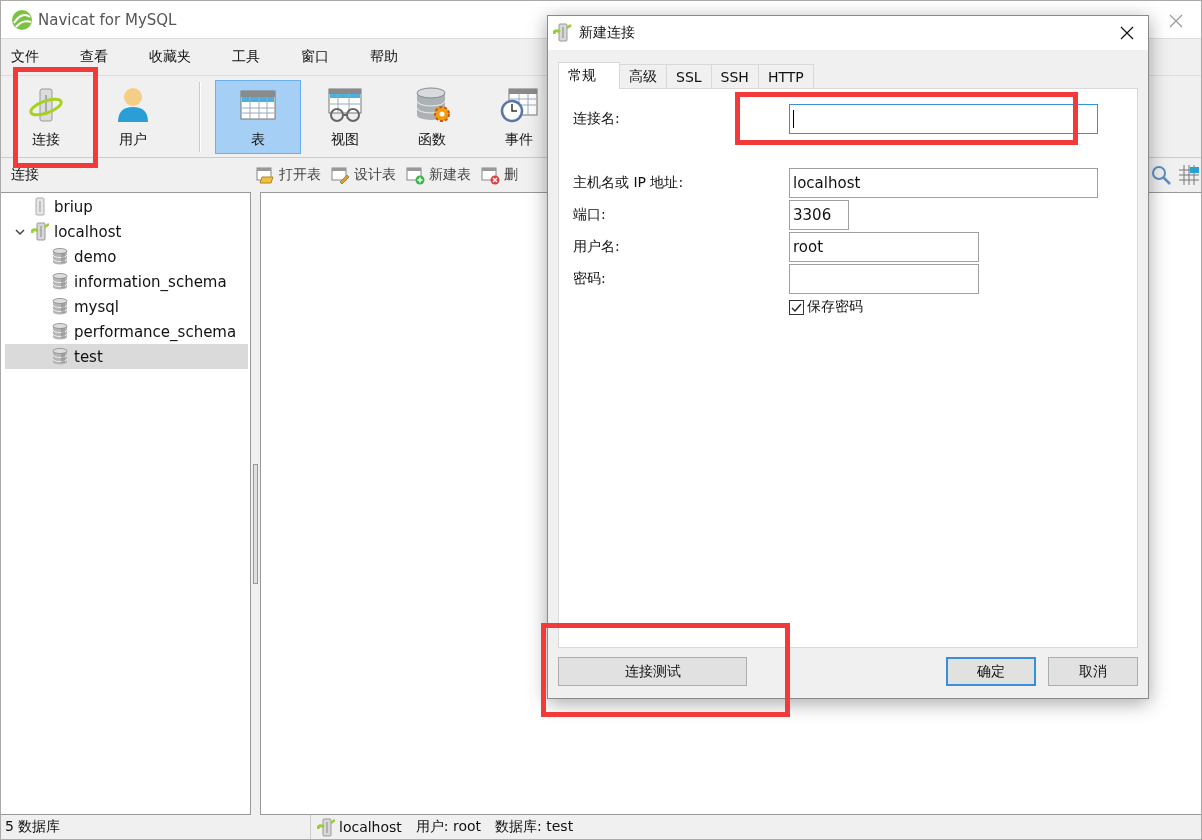 This screenshot has width=1202, height=840. What do you see at coordinates (597, 247) in the screenshot?
I see `field-label: 用户名:` at bounding box center [597, 247].